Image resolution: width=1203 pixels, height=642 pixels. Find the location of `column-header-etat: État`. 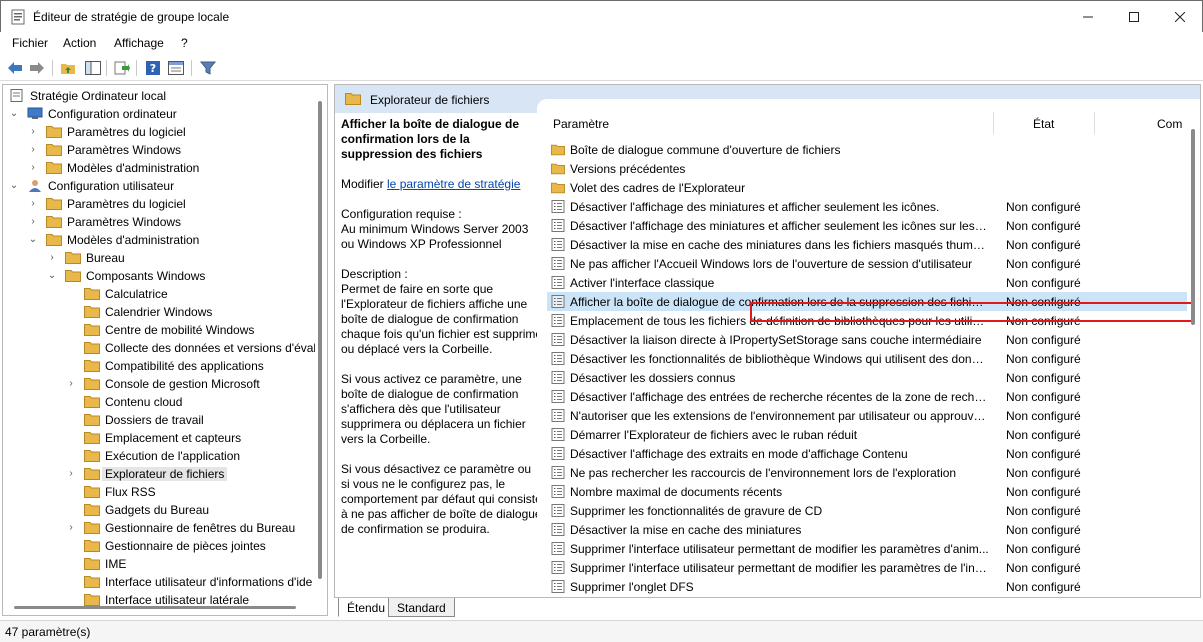

column-header-etat: État is located at coordinates (1043, 124).